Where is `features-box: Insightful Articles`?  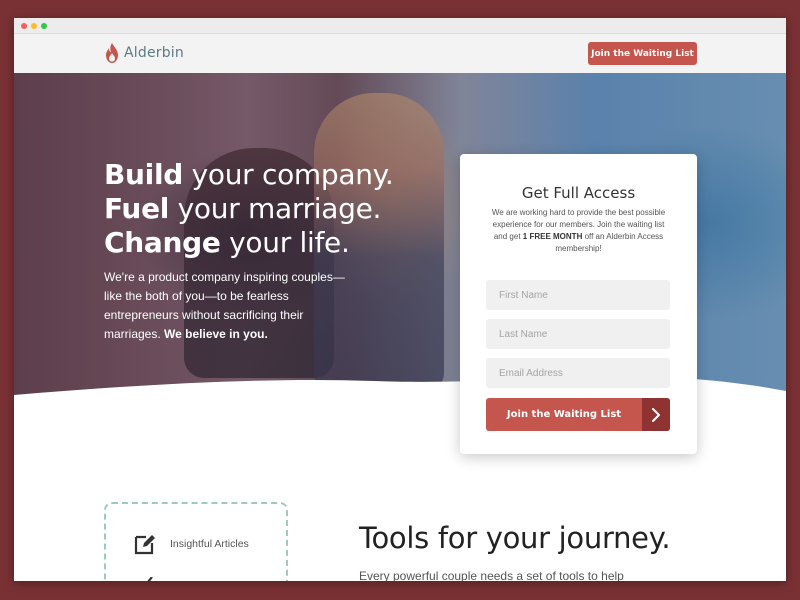 features-box: Insightful Articles is located at coordinates (196, 541).